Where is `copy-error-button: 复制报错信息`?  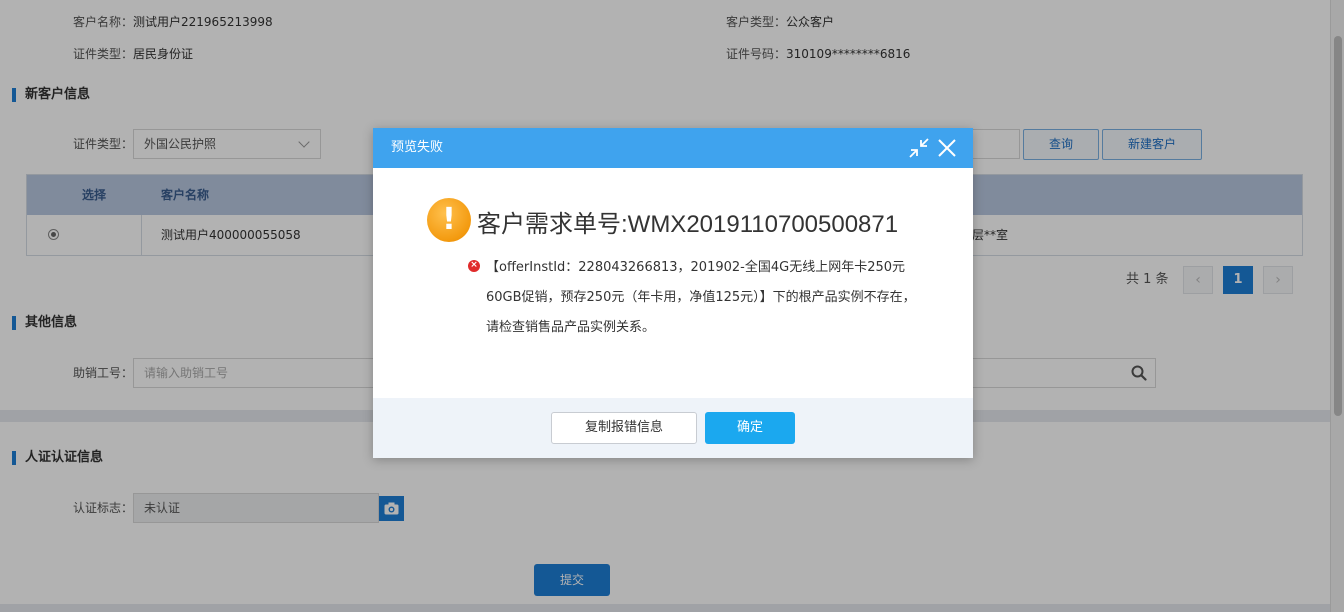 copy-error-button: 复制报错信息 is located at coordinates (624, 428).